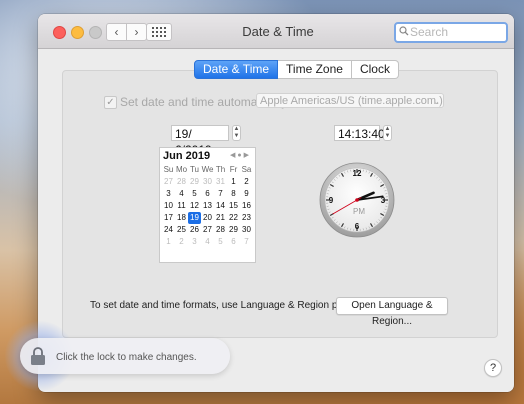 Image resolution: width=524 pixels, height=404 pixels. What do you see at coordinates (200, 141) in the screenshot?
I see `date-field: 19/ 6/2019` at bounding box center [200, 141].